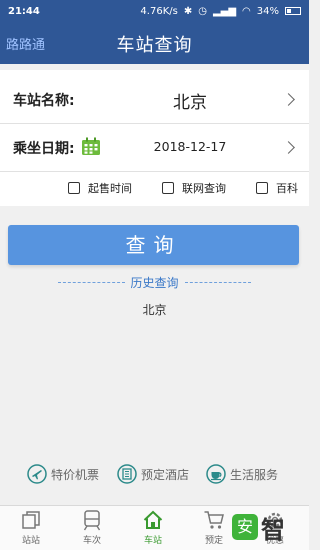 This screenshot has height=550, width=320. I want to click on tab-station-to-station: 站站, so click(31, 527).